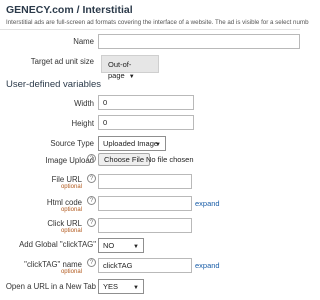 The width and height of the screenshot is (320, 300). Describe the element at coordinates (82, 123) in the screenshot. I see `height-label: Height` at that location.